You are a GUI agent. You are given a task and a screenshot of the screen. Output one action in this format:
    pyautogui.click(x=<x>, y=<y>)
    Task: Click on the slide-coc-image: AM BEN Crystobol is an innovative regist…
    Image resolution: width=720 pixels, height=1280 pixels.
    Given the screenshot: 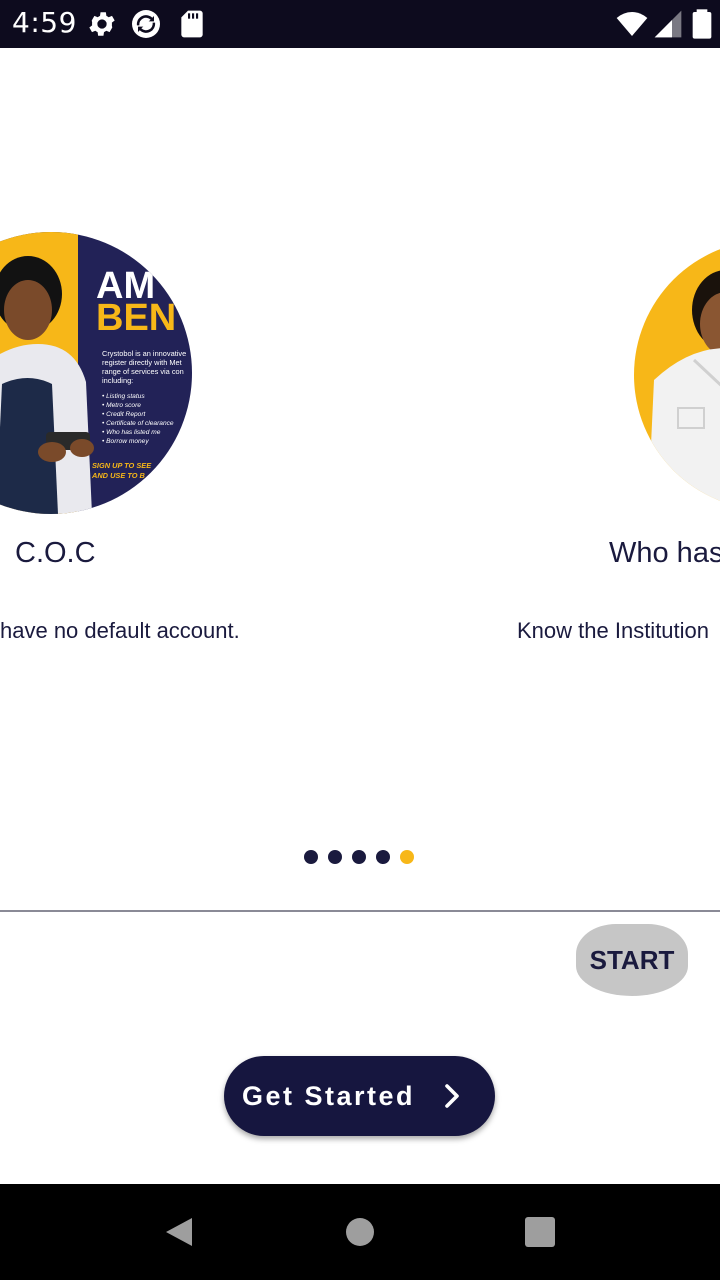 What is the action you would take?
    pyautogui.click(x=96, y=373)
    